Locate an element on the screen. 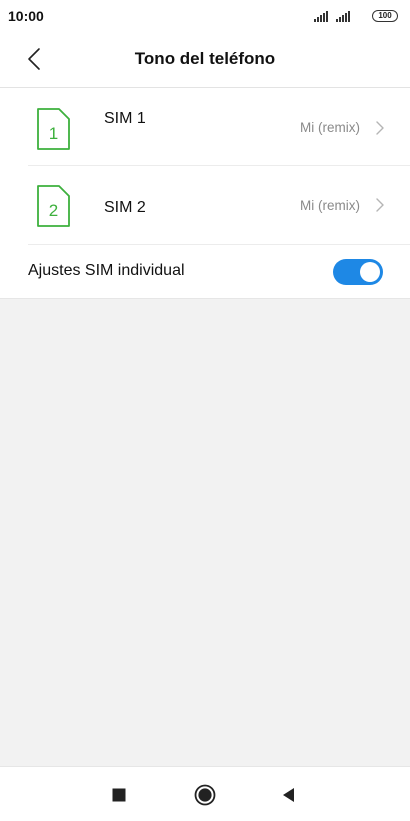  back-triangle-icon is located at coordinates (288, 795).